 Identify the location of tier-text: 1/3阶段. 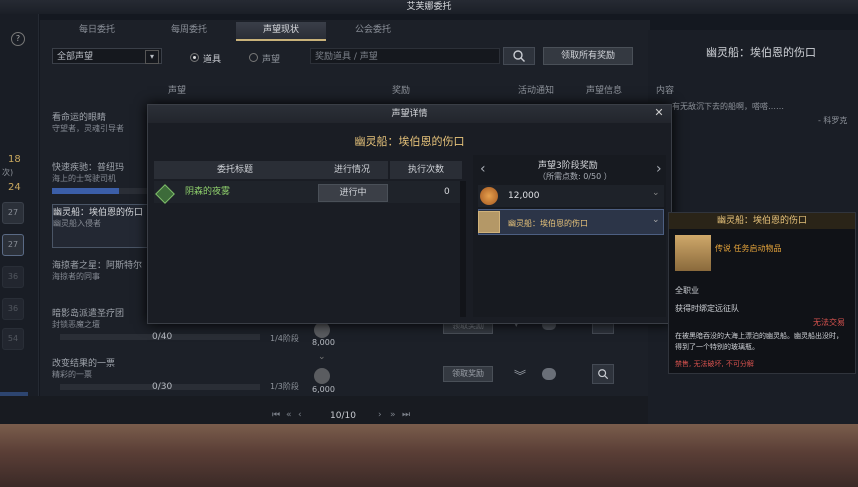
(284, 386).